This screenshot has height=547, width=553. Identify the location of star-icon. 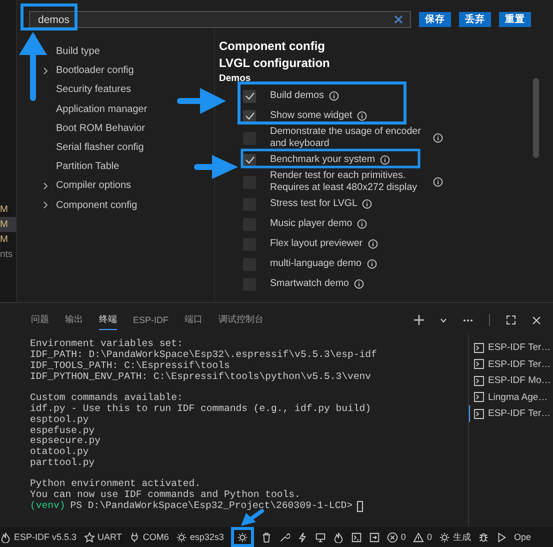
(89, 537).